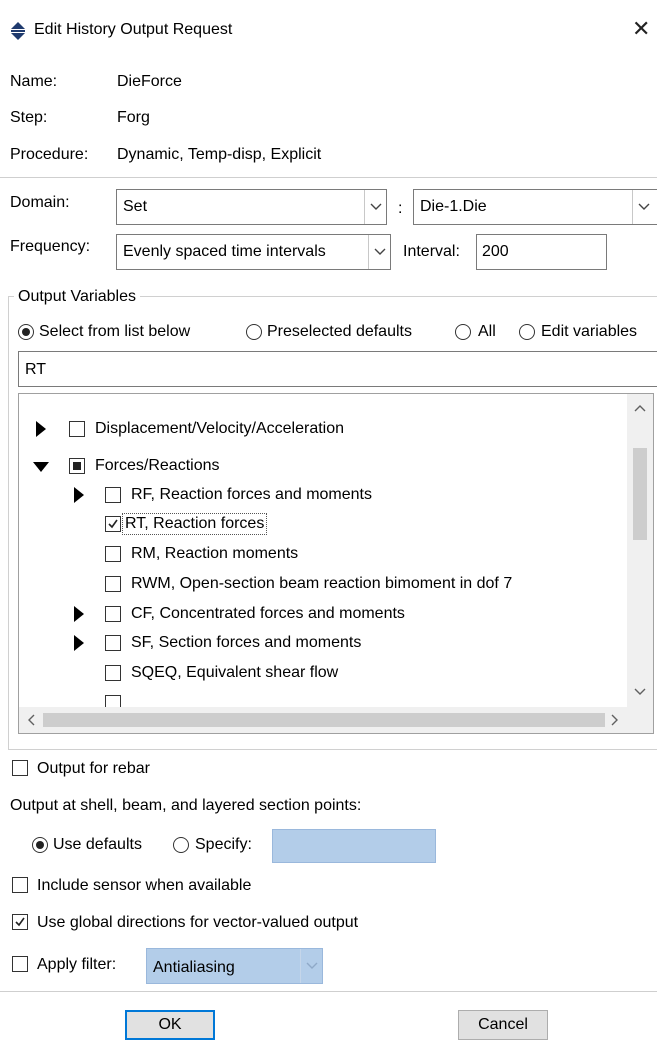 Image resolution: width=657 pixels, height=1040 pixels. I want to click on domain-colon: :, so click(400, 208).